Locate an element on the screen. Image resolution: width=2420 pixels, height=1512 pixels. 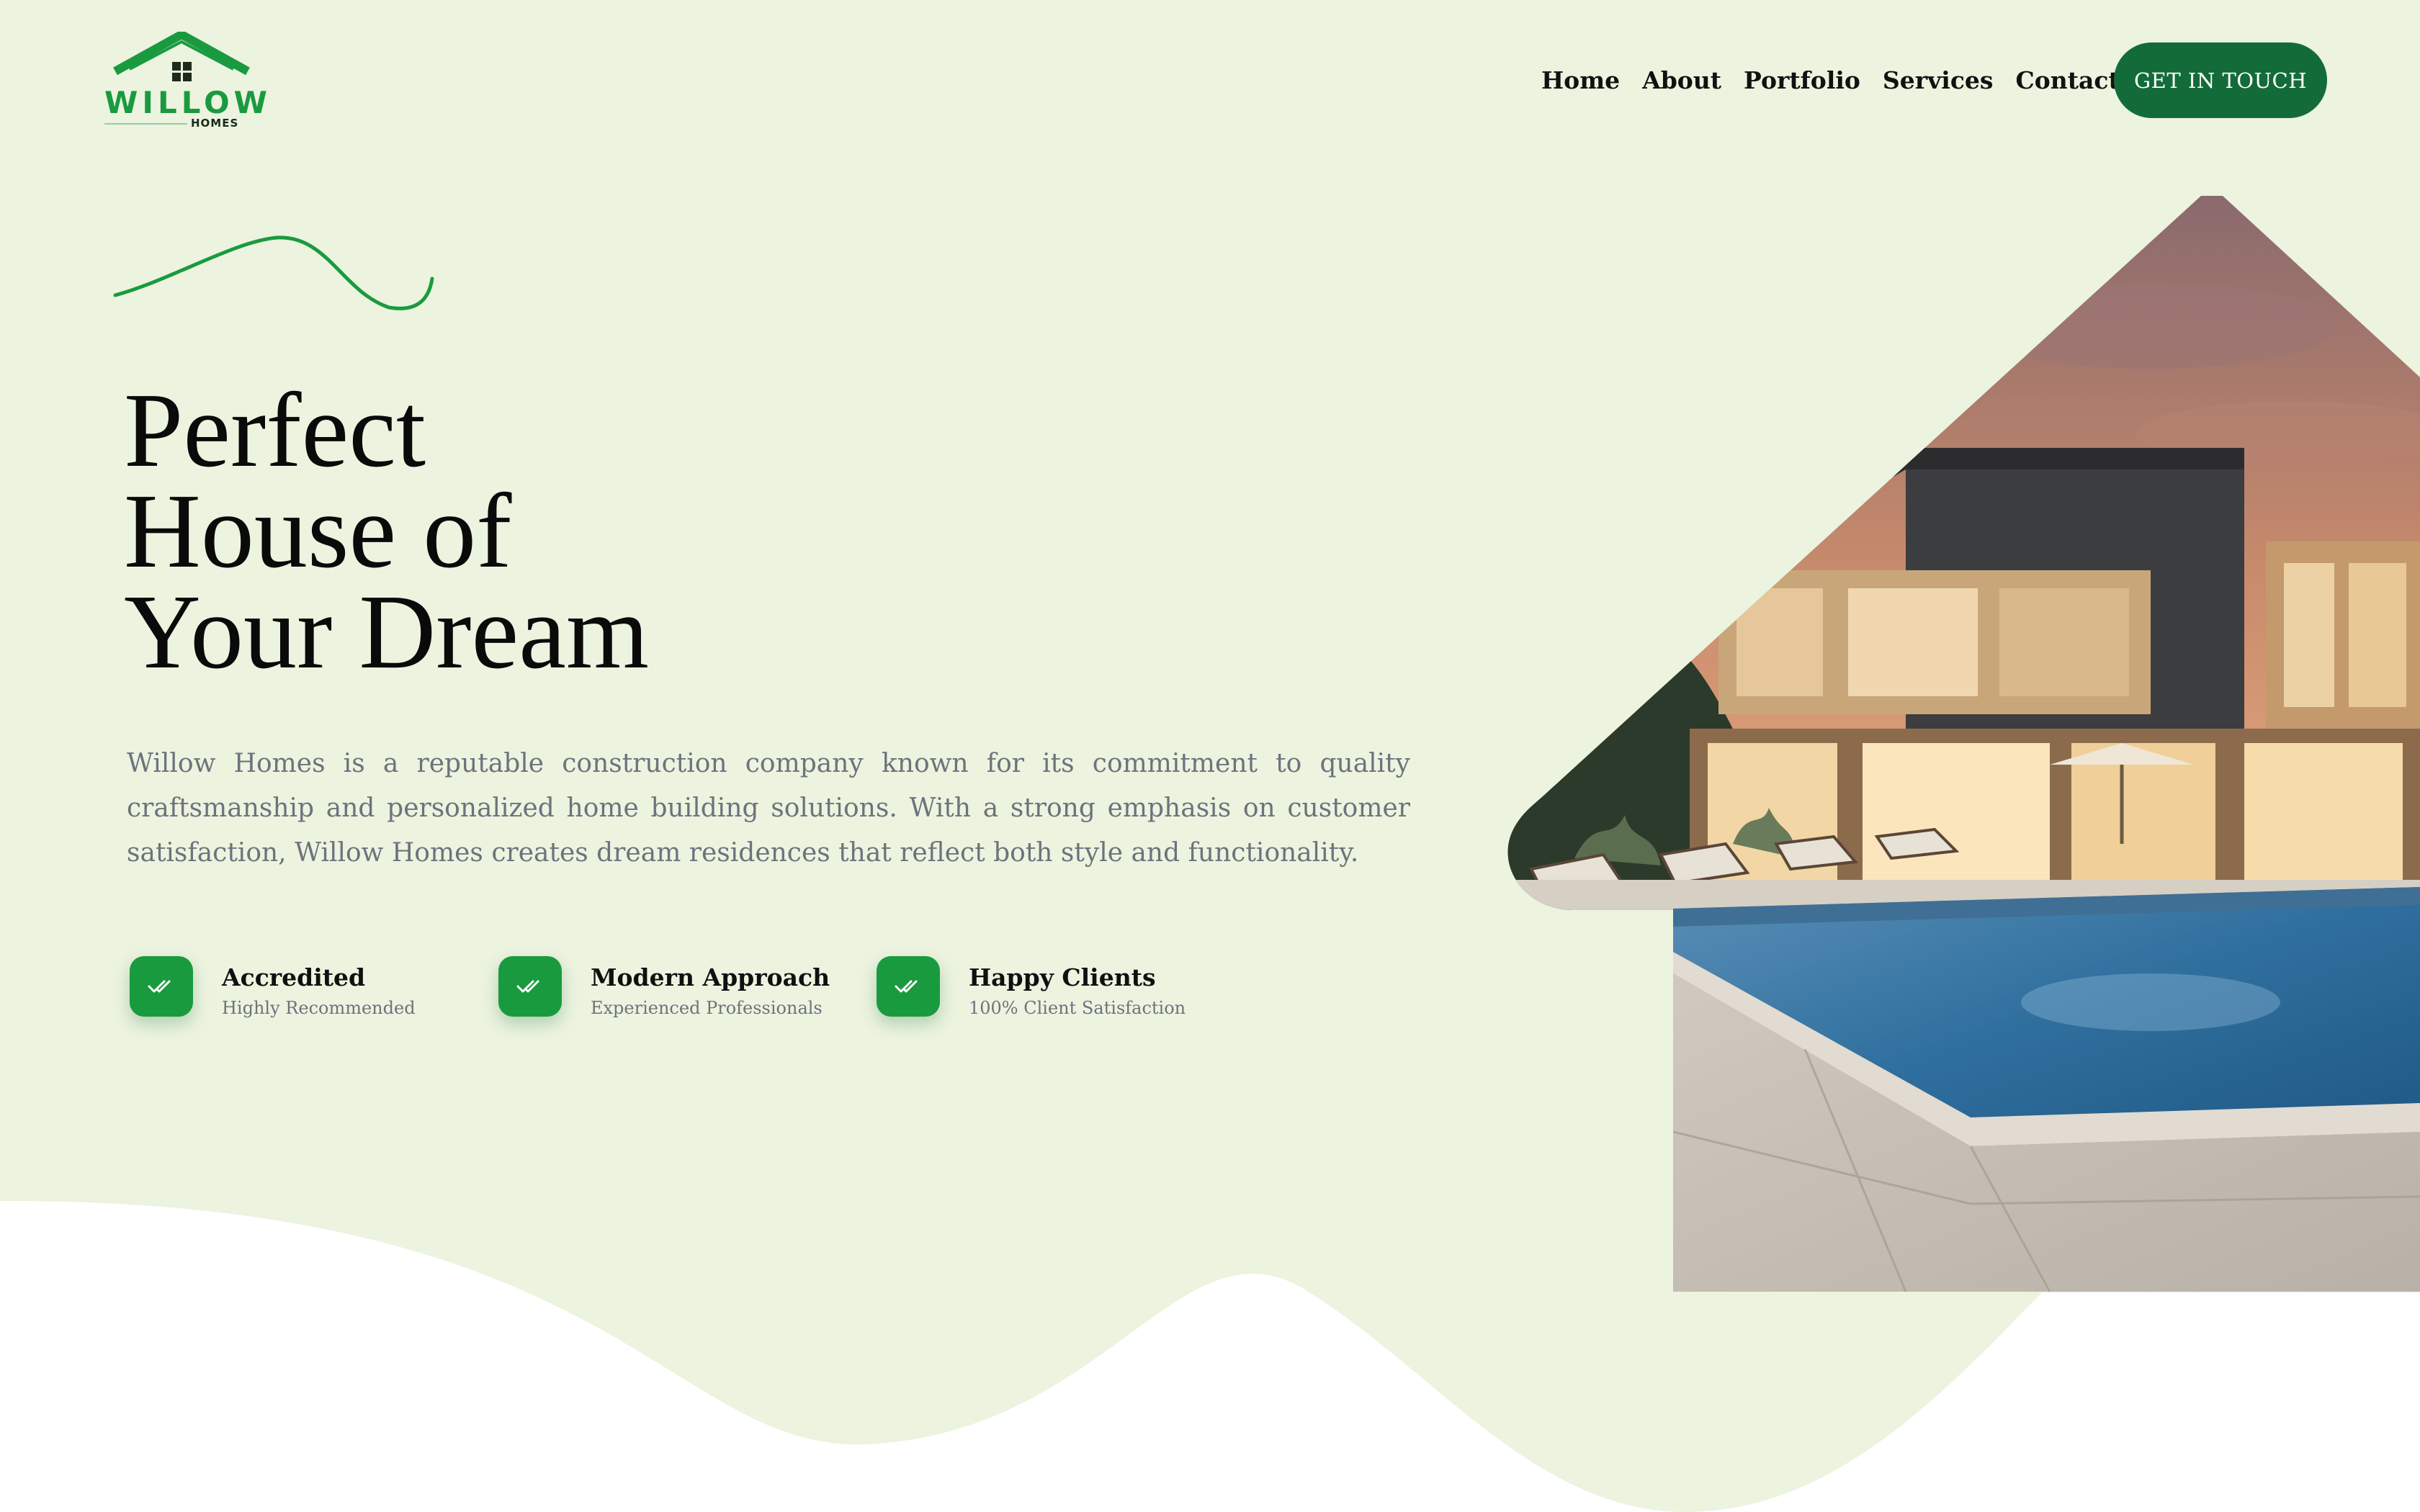
get-in-touch-button: GET IN TOUCH is located at coordinates (2220, 80).